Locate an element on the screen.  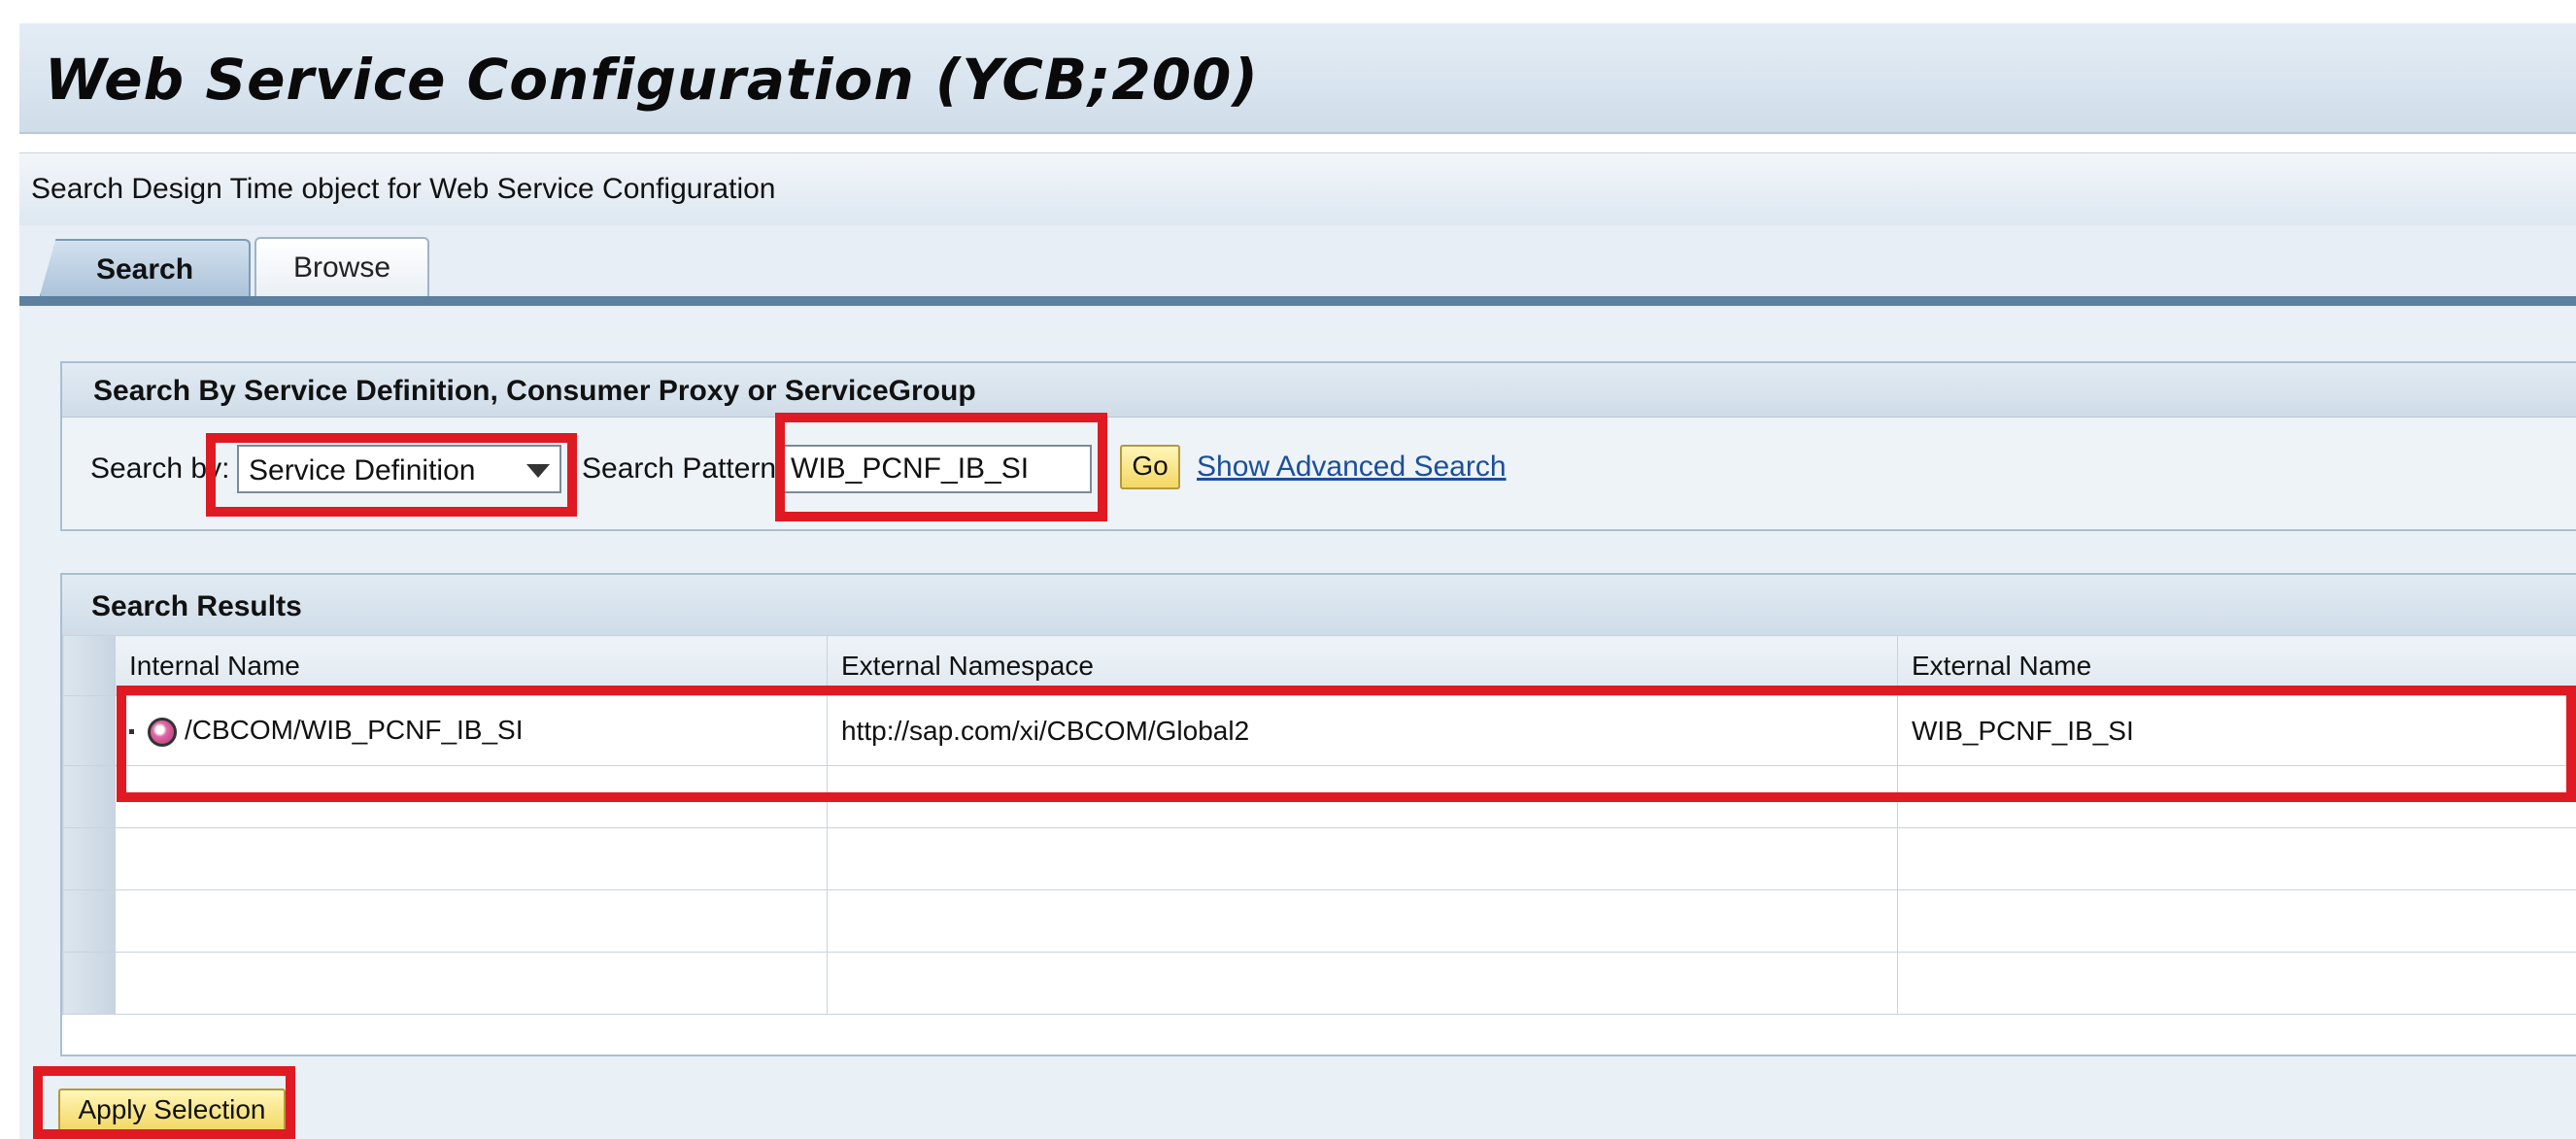
select-all-cell is located at coordinates (89, 665).